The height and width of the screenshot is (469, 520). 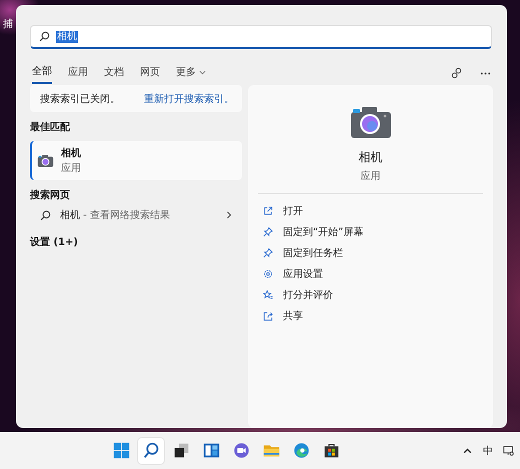 What do you see at coordinates (150, 73) in the screenshot?
I see `filter-tab: 网页` at bounding box center [150, 73].